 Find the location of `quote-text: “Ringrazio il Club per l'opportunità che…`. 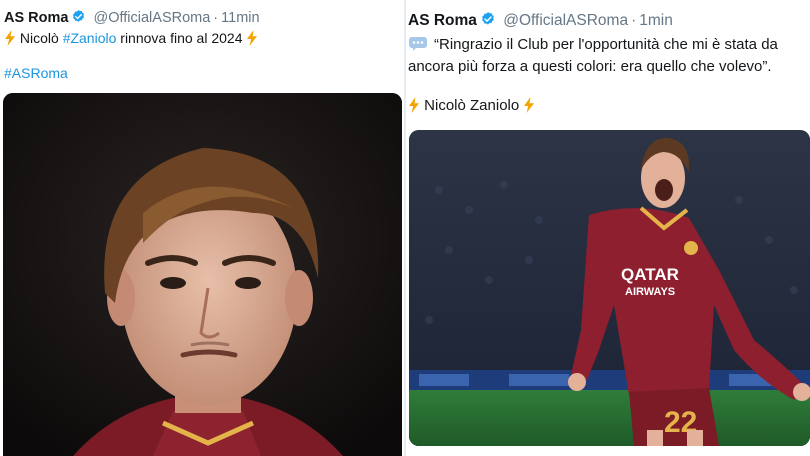

quote-text: “Ringrazio il Club per l'opportunità che… is located at coordinates (606, 44).